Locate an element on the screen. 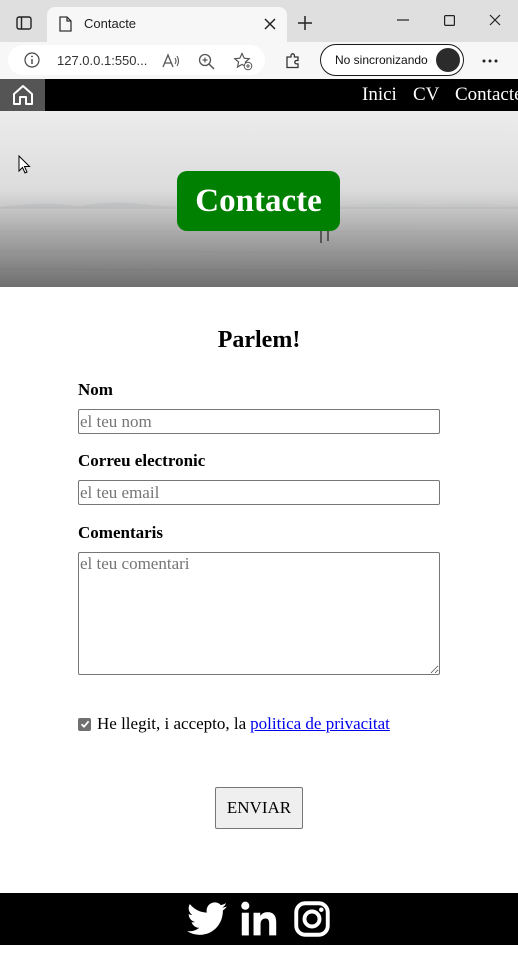 This screenshot has height=964, width=518. page-icon is located at coordinates (65, 26).